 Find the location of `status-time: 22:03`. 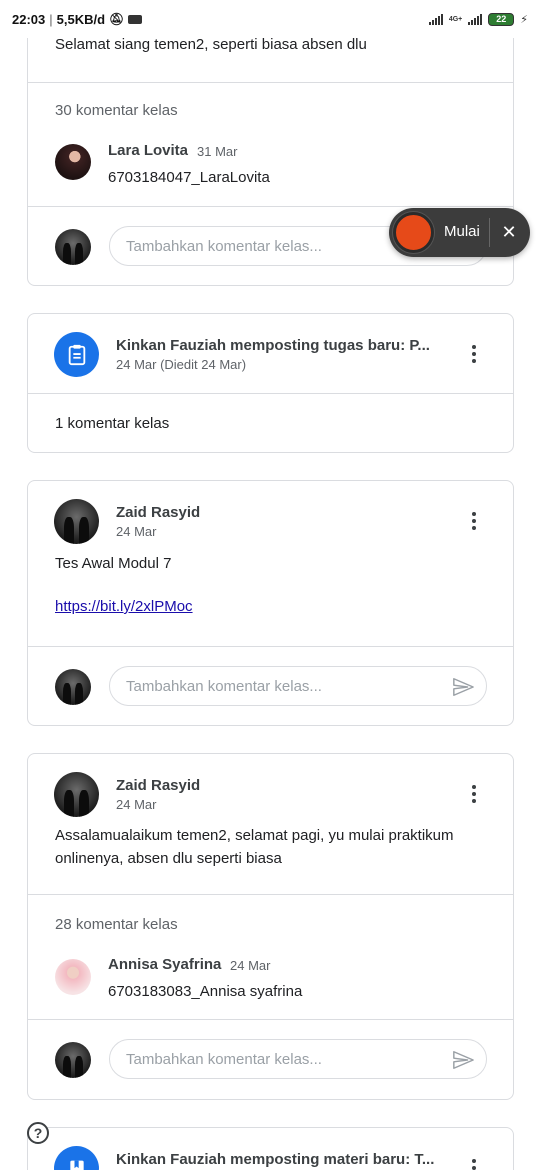

status-time: 22:03 is located at coordinates (29, 19).